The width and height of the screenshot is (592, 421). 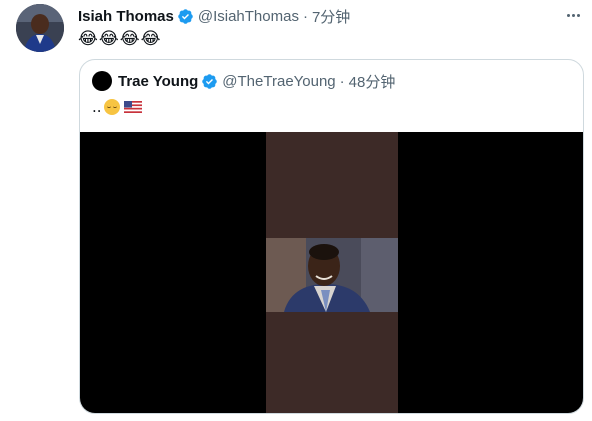 What do you see at coordinates (278, 81) in the screenshot?
I see `quoted-author-handle: @TheTraeYoung` at bounding box center [278, 81].